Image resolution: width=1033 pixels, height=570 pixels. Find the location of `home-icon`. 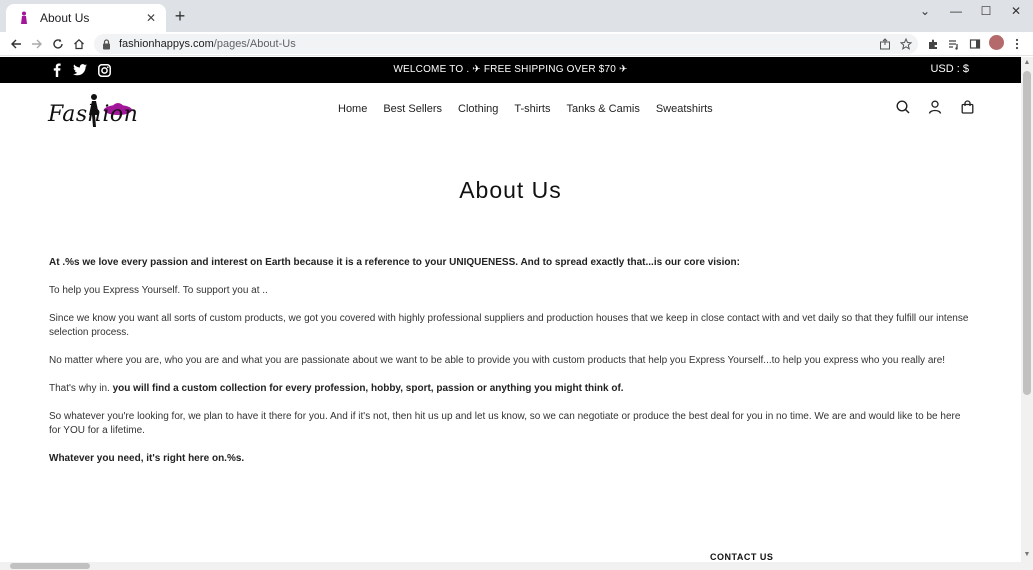

home-icon is located at coordinates (79, 44).